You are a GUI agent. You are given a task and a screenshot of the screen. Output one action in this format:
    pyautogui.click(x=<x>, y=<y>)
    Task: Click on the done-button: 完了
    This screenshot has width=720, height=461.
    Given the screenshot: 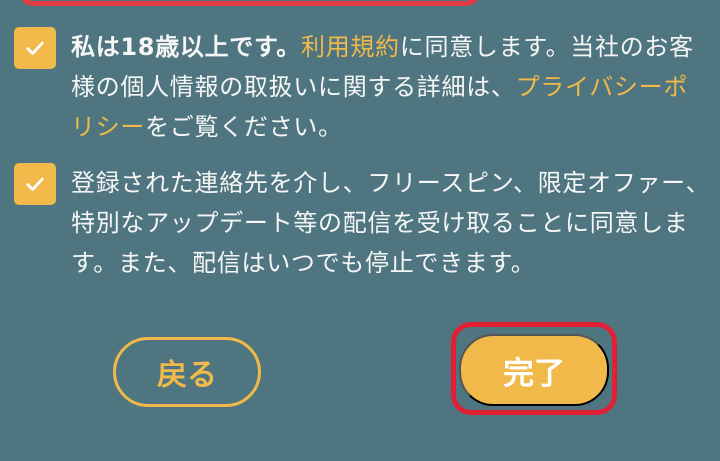 What is the action you would take?
    pyautogui.click(x=534, y=370)
    